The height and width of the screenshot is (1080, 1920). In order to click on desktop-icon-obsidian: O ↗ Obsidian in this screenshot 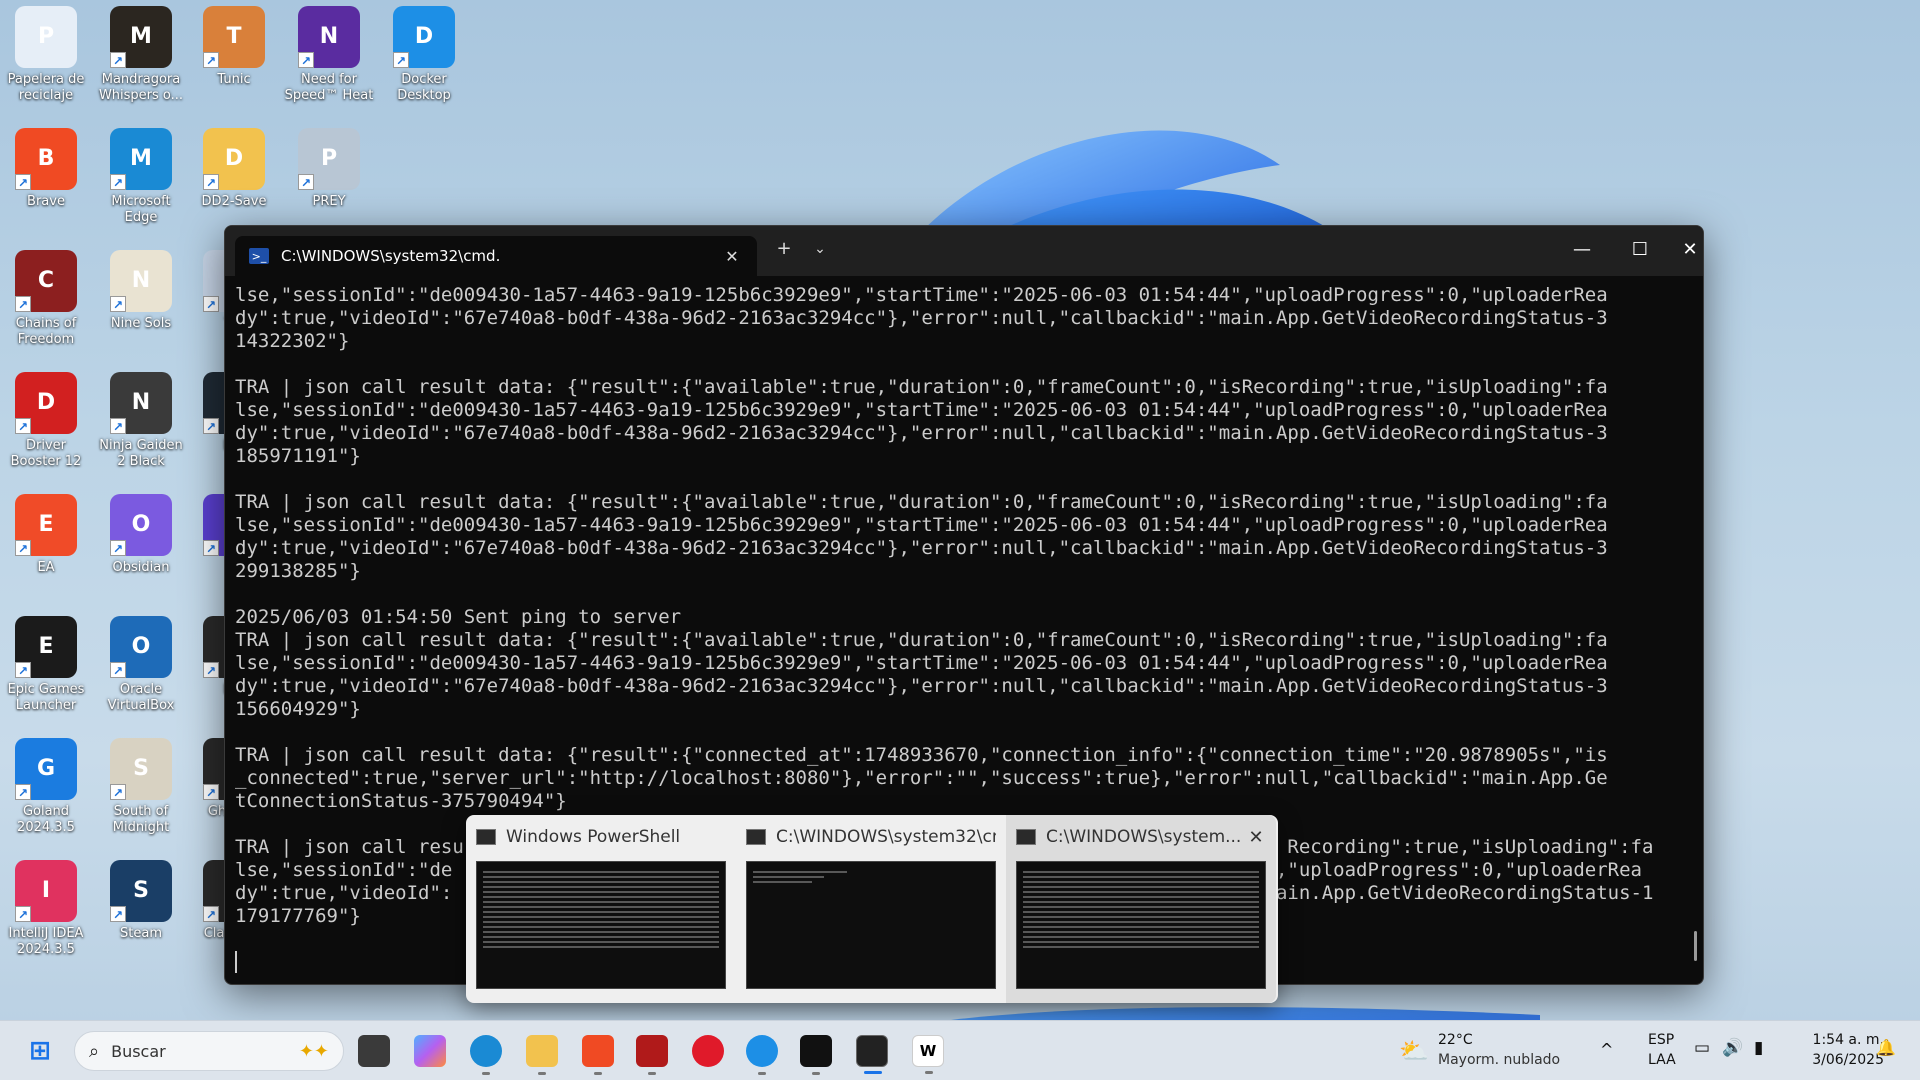, I will do `click(141, 535)`.